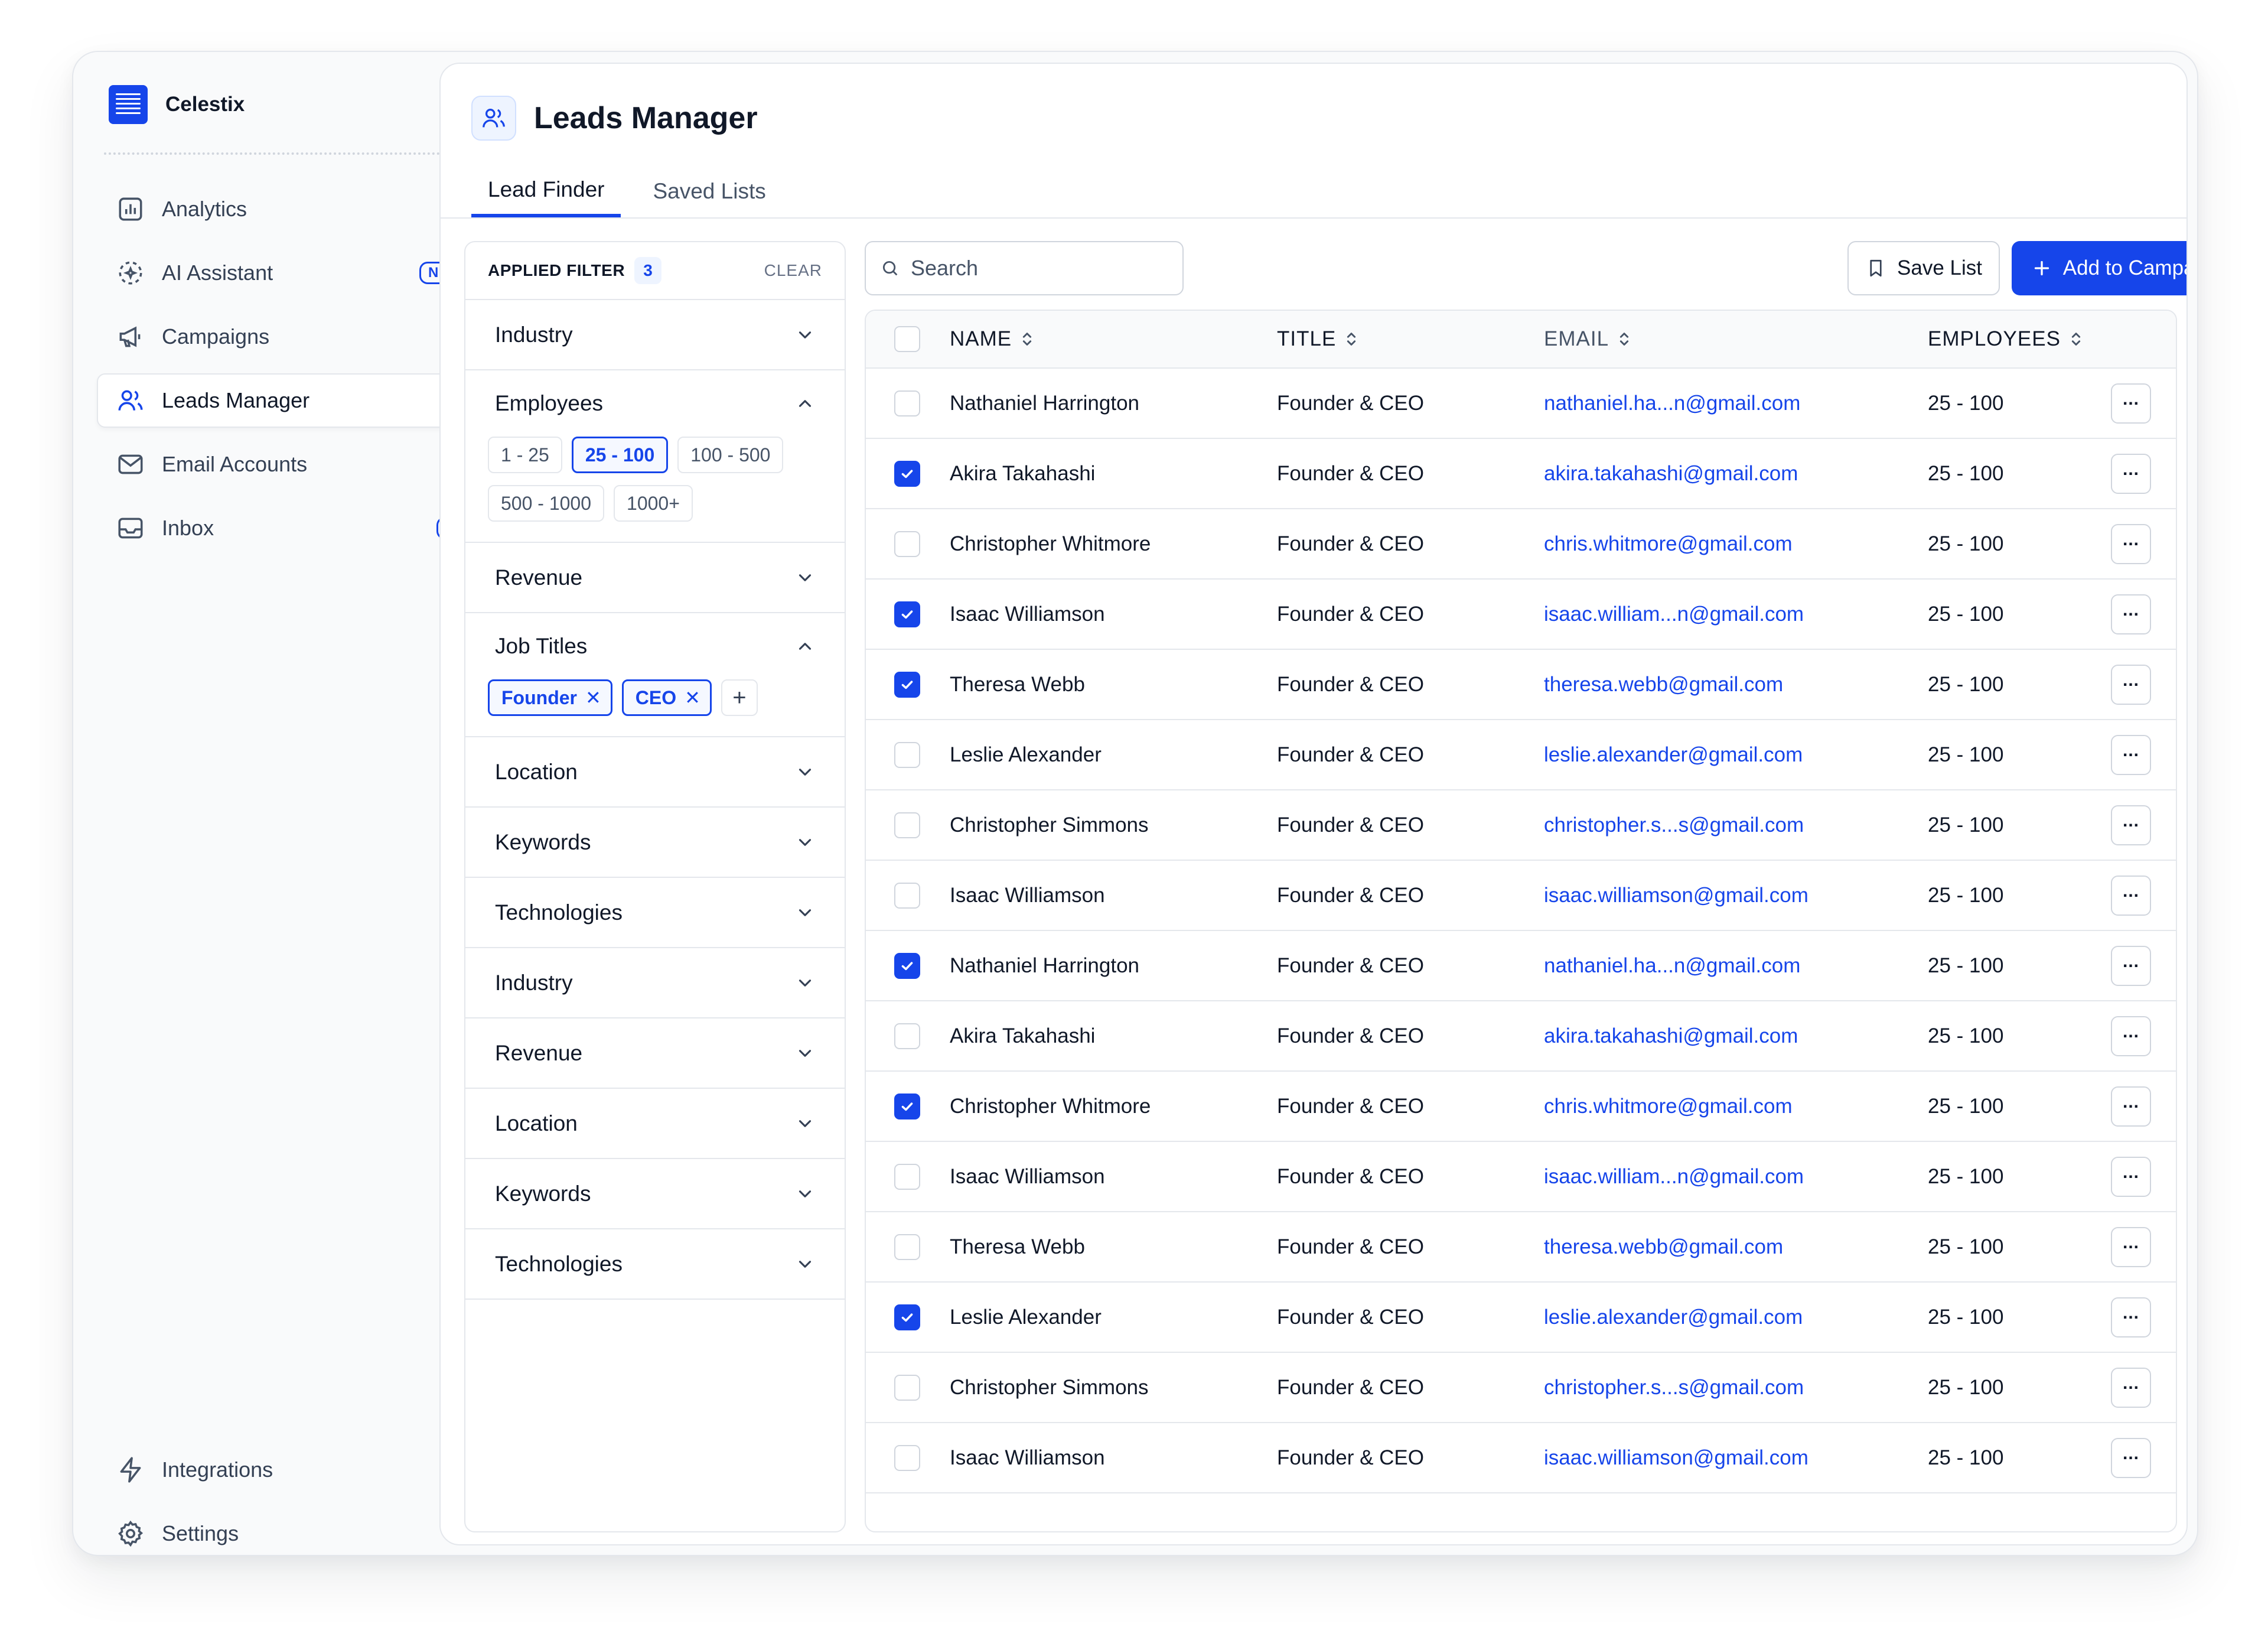  Describe the element at coordinates (292, 464) in the screenshot. I see `sidebar-item-email-accounts: Email Accounts` at that location.